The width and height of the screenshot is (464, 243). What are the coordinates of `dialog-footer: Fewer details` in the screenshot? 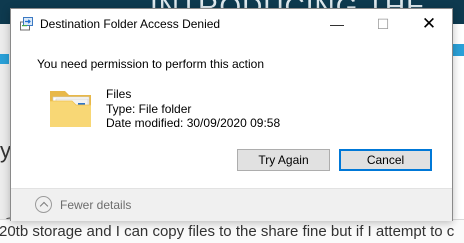 It's located at (231, 204).